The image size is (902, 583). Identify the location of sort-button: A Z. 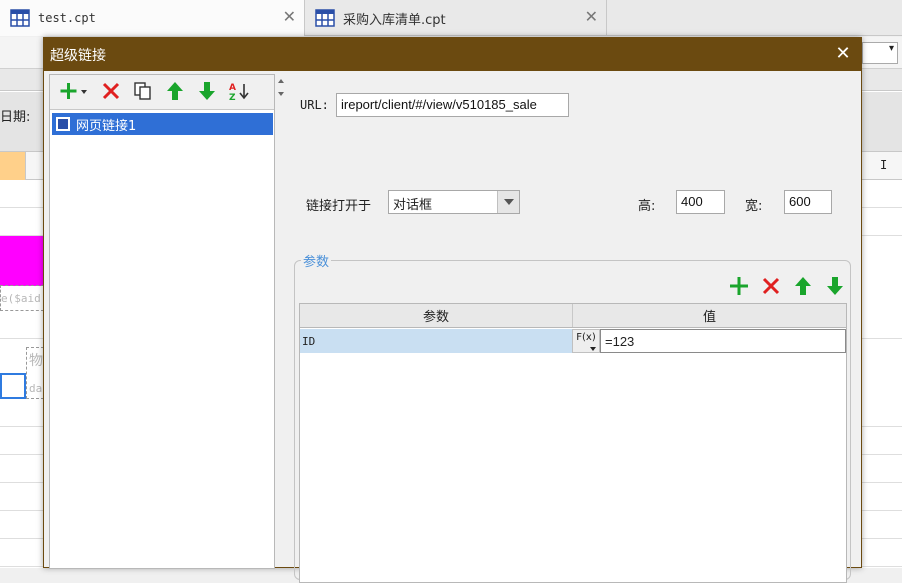
(239, 91).